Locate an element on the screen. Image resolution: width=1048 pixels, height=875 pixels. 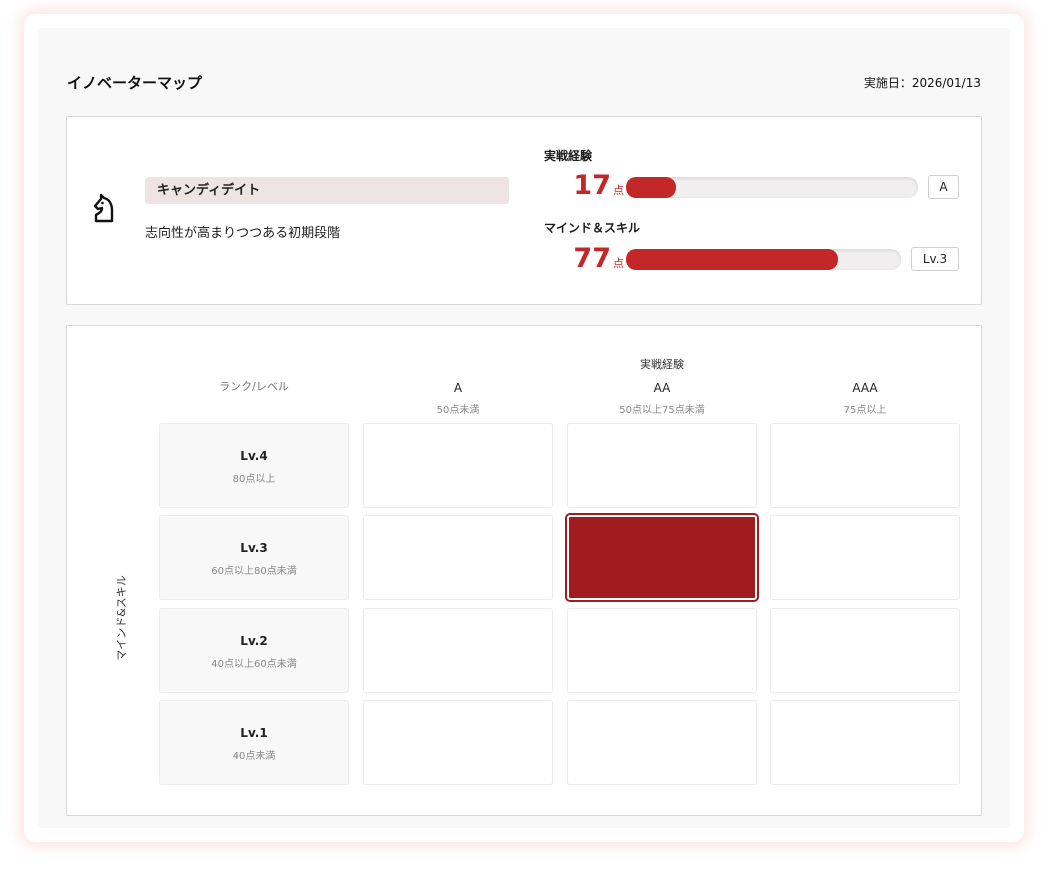
row-sublabel: 40点未満 is located at coordinates (254, 756).